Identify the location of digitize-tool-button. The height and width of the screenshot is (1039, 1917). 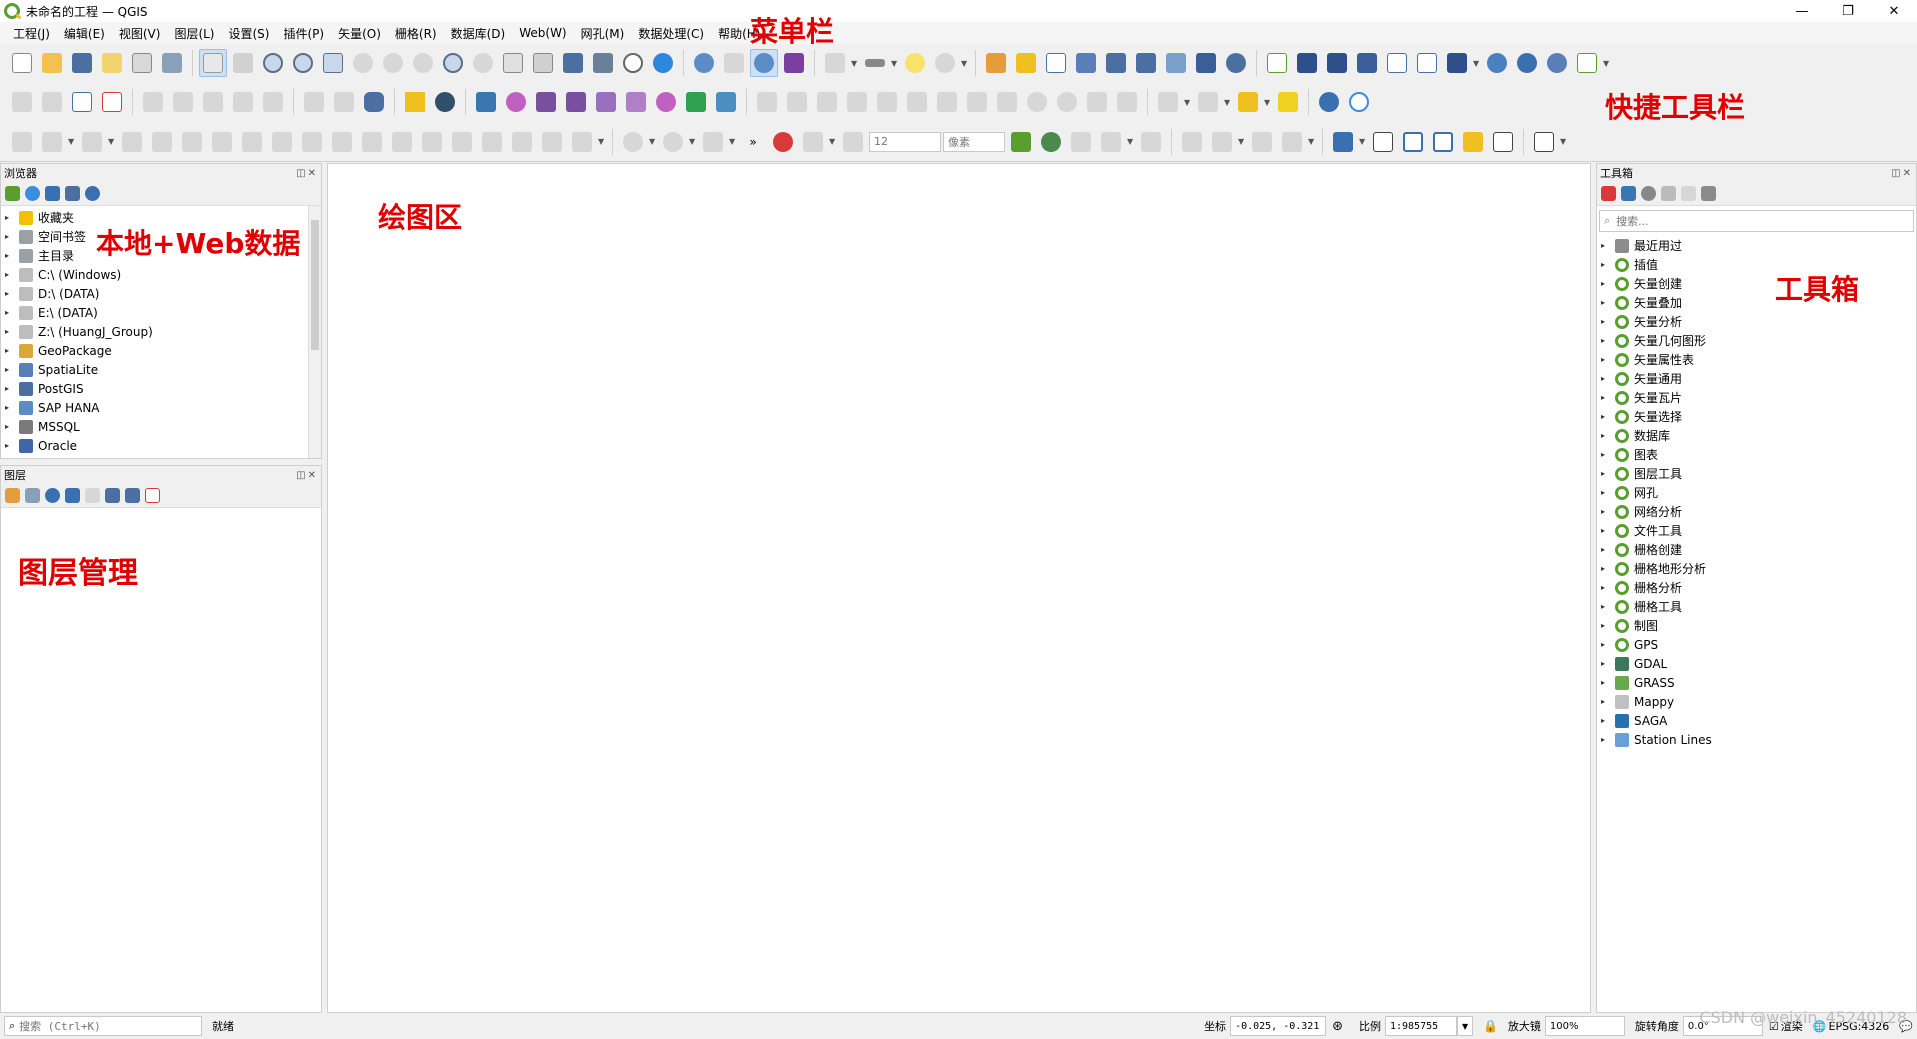
(1367, 63).